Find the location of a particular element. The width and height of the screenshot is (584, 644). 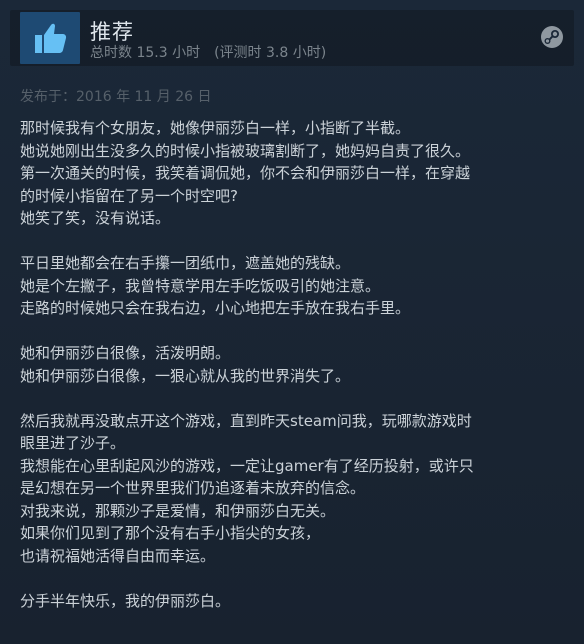

paragraph: 她和伊丽莎白很像，活泼明朗。 她和伊丽莎白很像，一狠心就从我的世界消失了。 is located at coordinates (296, 364).